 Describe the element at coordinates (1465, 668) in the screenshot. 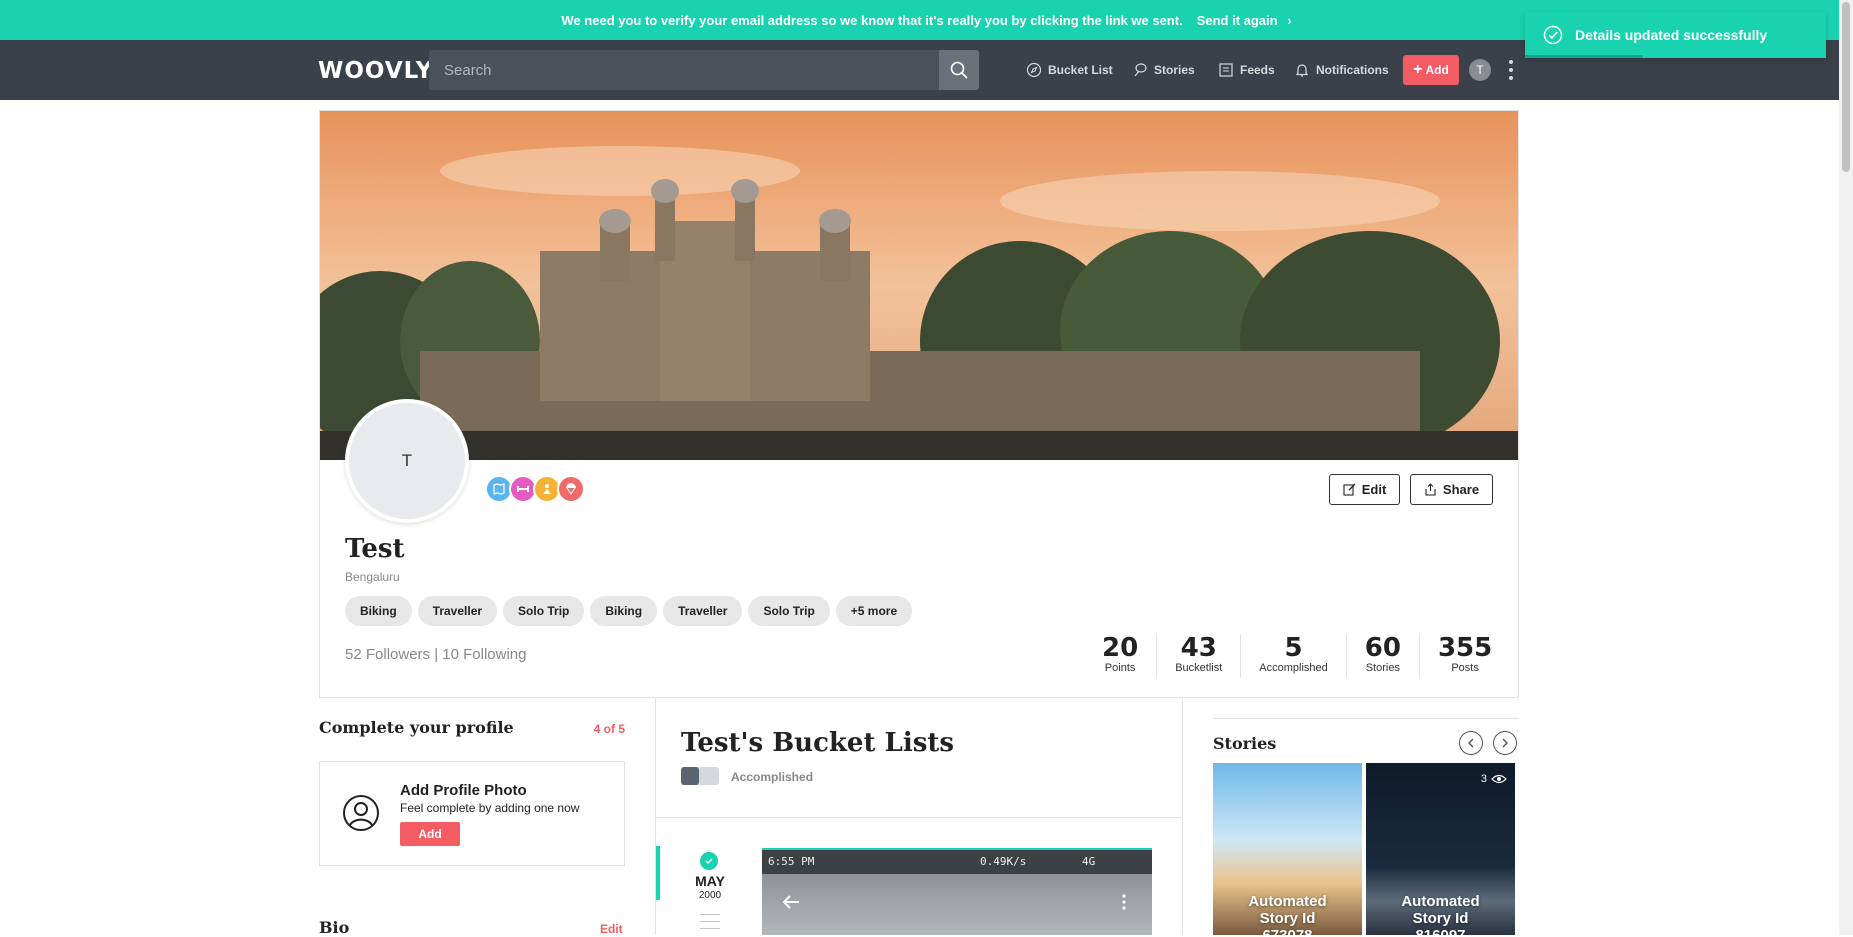

I see `stat-label: Posts` at that location.